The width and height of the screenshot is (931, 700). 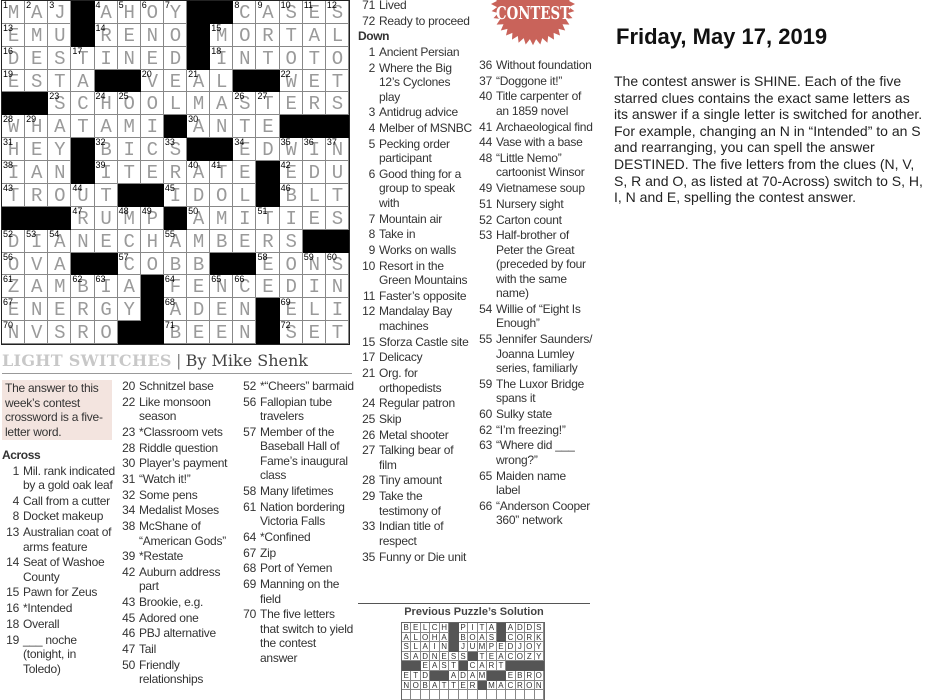 I want to click on grid-cell: 20, so click(x=152, y=81).